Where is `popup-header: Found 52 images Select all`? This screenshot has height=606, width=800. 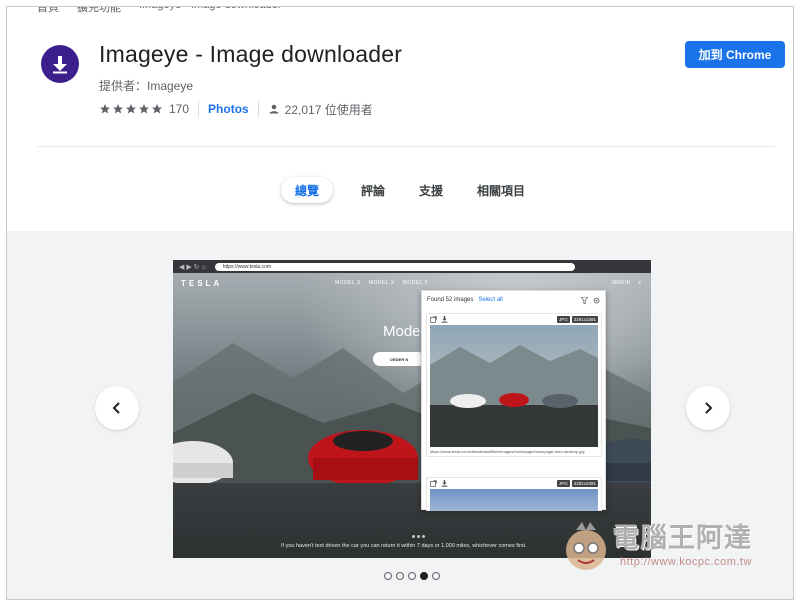 popup-header: Found 52 images Select all is located at coordinates (513, 300).